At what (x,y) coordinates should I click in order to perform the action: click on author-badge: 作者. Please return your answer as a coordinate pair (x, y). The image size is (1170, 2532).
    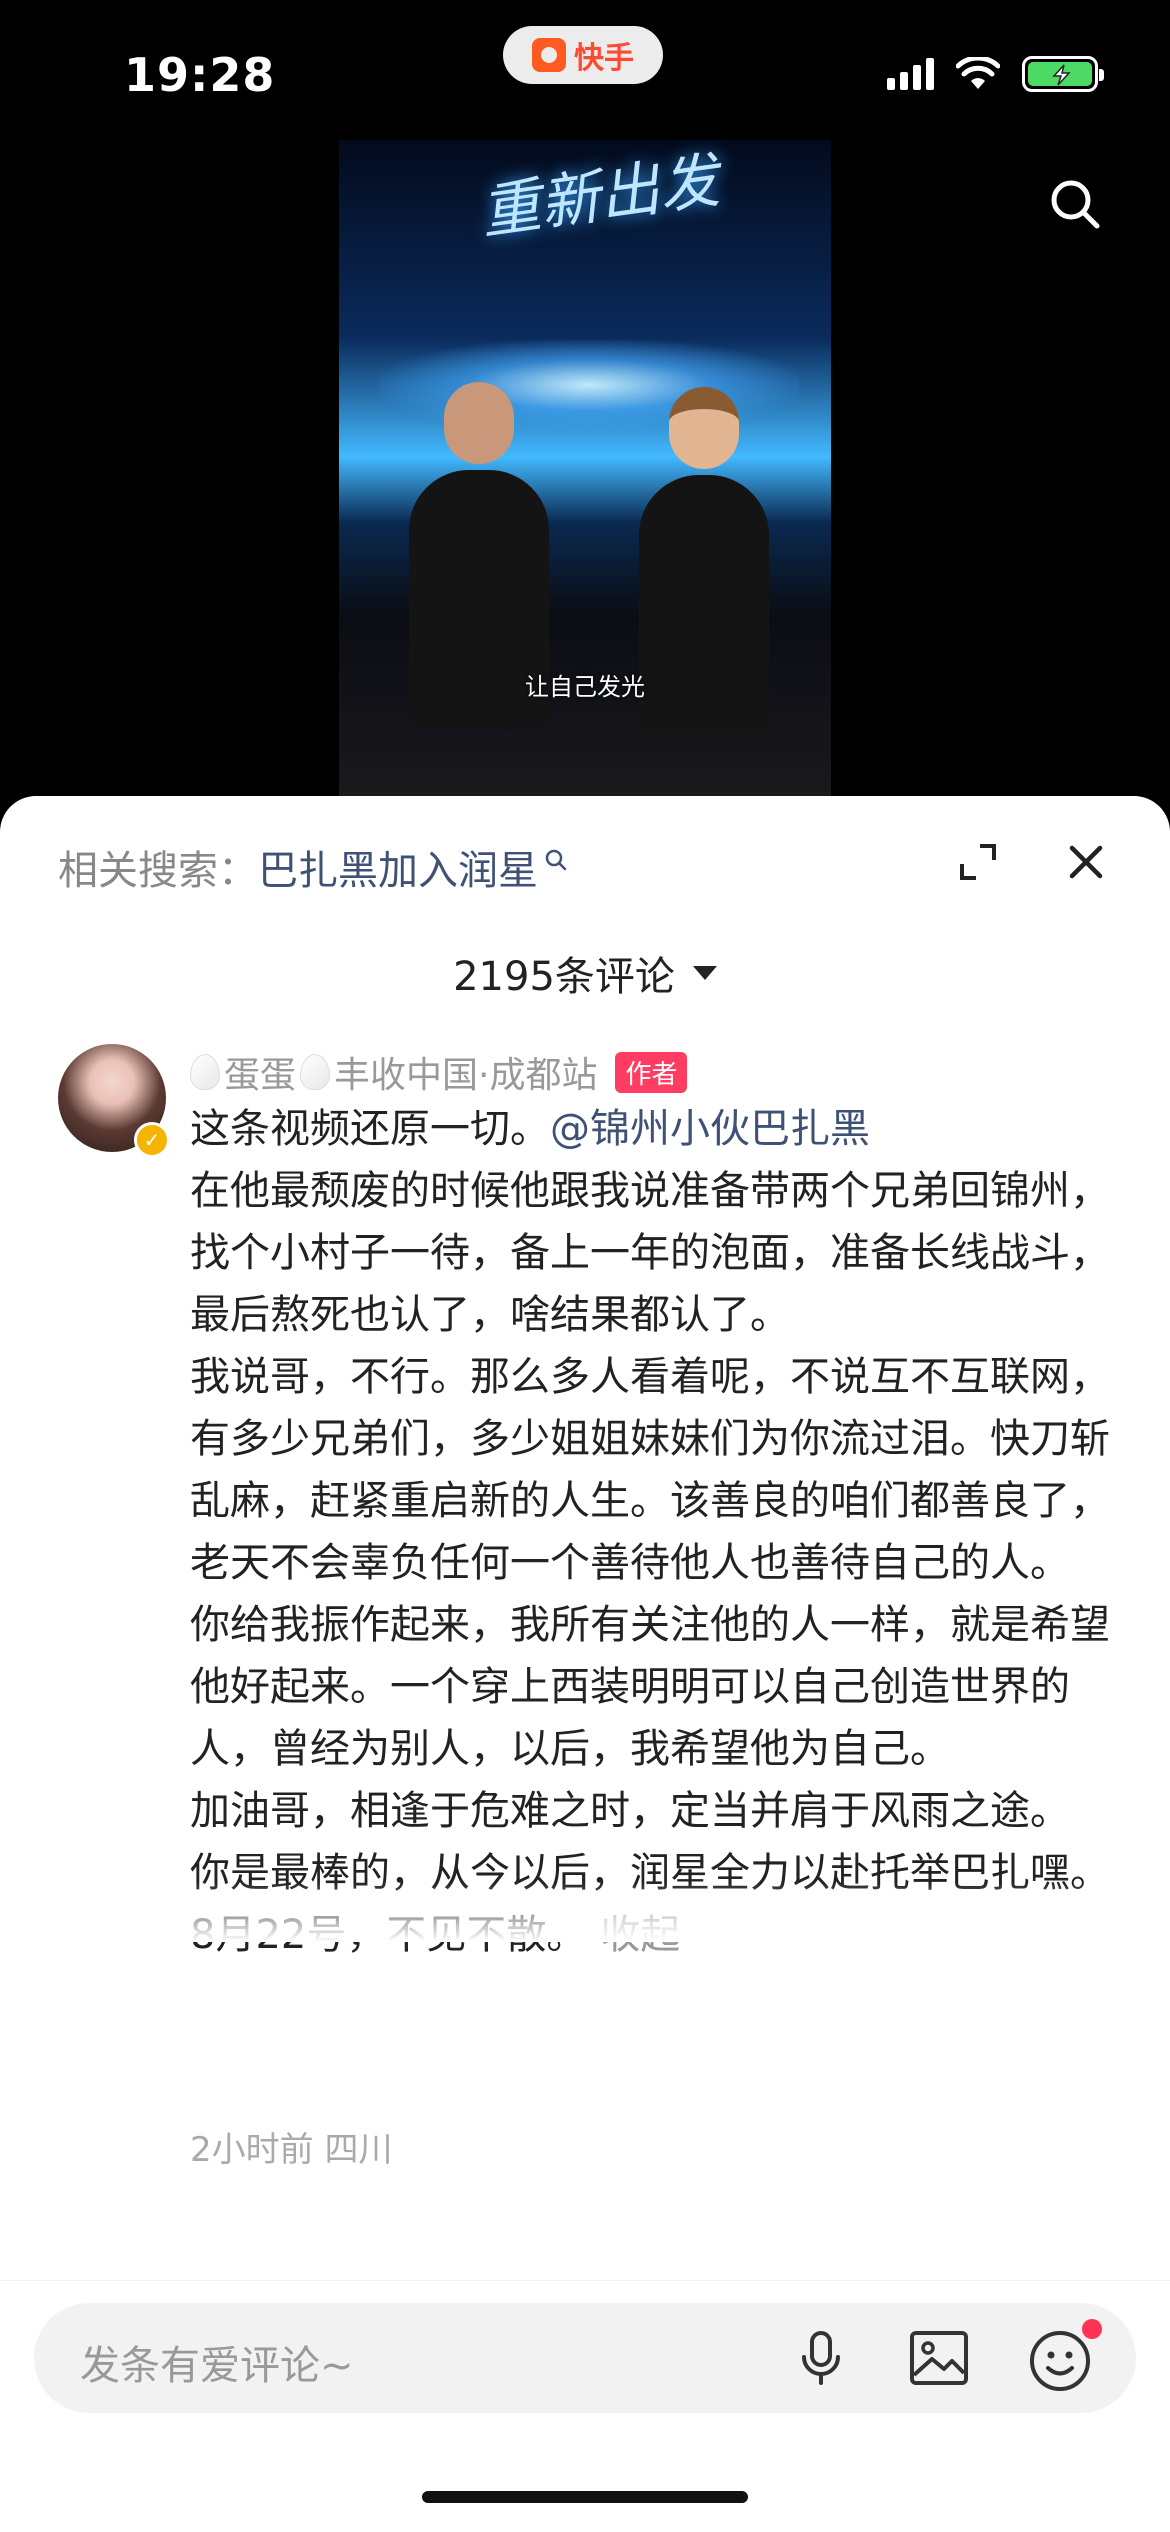
    Looking at the image, I should click on (651, 1072).